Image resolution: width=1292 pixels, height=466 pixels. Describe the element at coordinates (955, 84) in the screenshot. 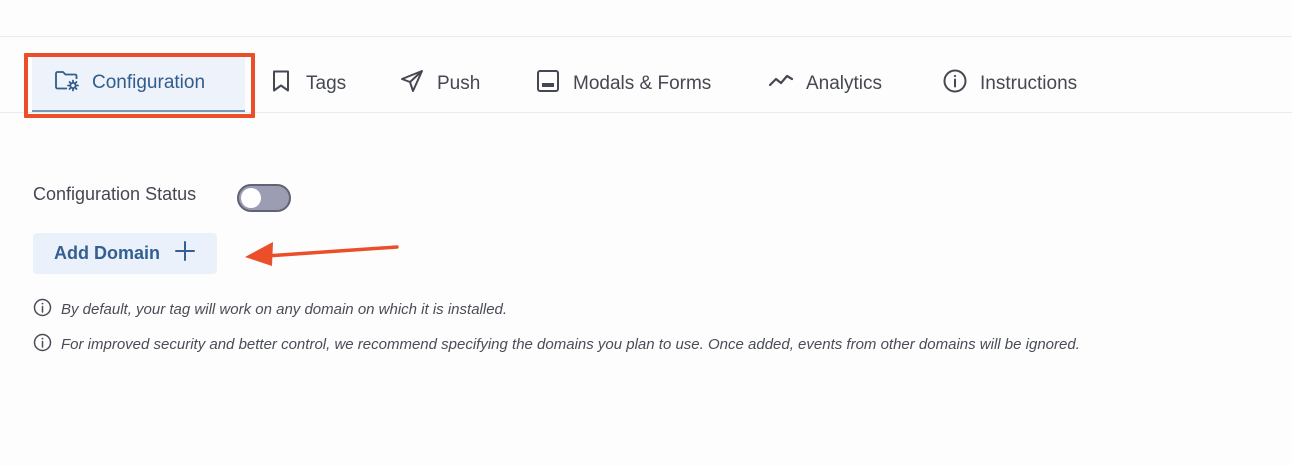

I see `info-circle-icon` at that location.